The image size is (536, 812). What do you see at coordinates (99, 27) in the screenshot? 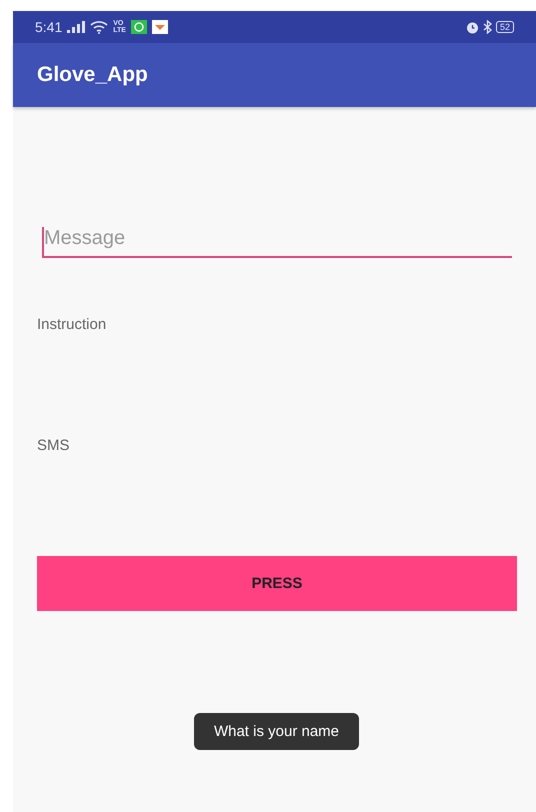
I see `wifi-icon` at bounding box center [99, 27].